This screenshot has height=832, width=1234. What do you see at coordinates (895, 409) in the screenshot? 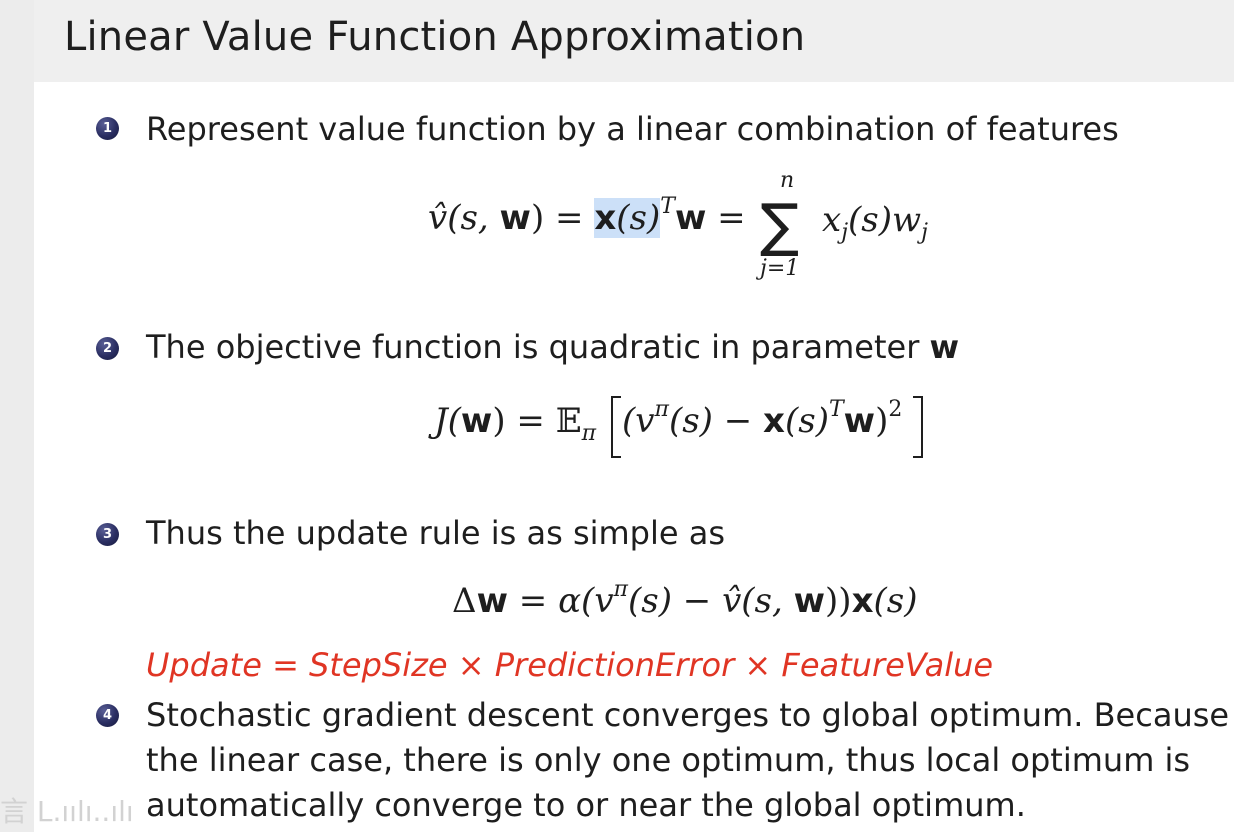
I see `f2-square: 2` at bounding box center [895, 409].